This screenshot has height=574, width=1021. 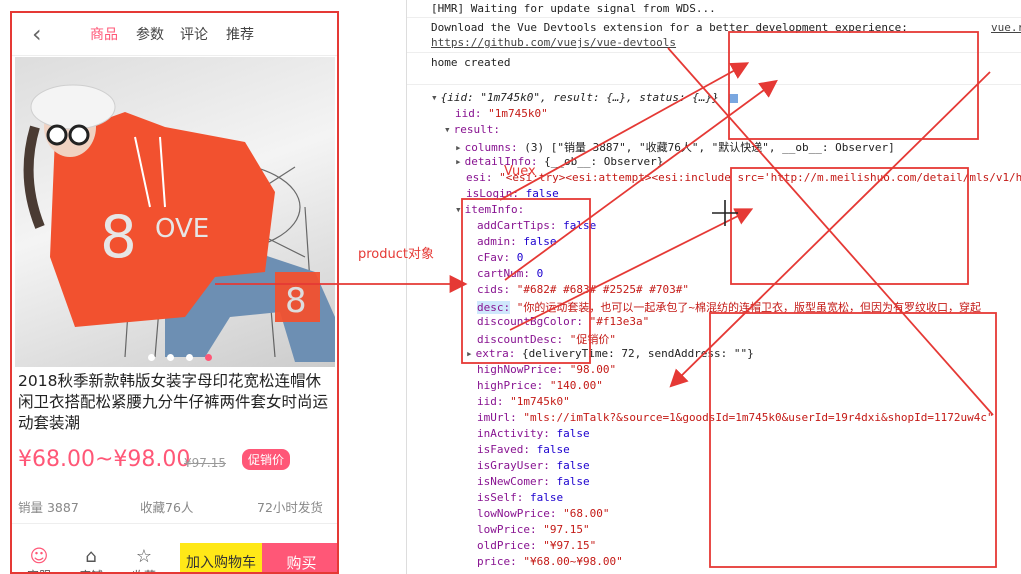 What do you see at coordinates (194, 34) in the screenshot?
I see `tab-comments: 评论` at bounding box center [194, 34].